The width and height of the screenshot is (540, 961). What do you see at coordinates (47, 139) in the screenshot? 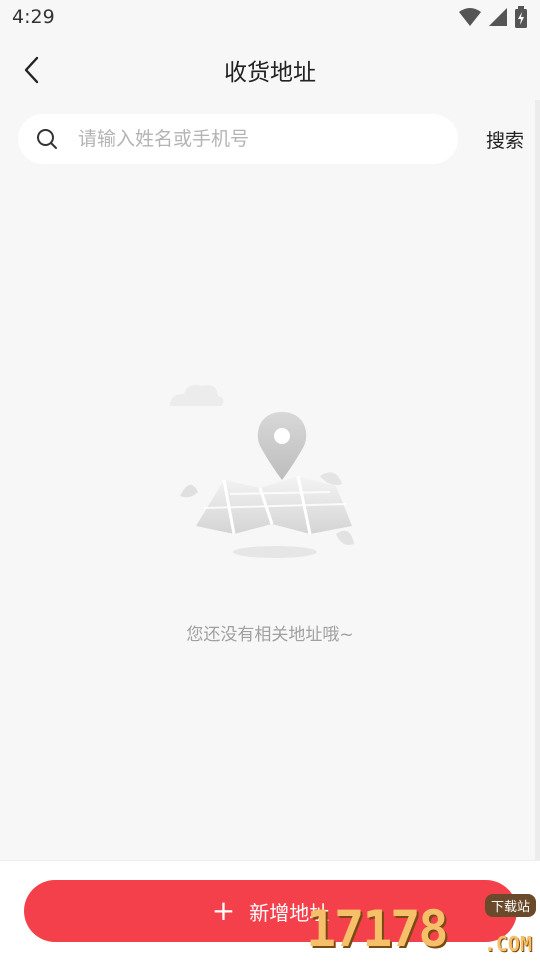
I see `search-icon` at bounding box center [47, 139].